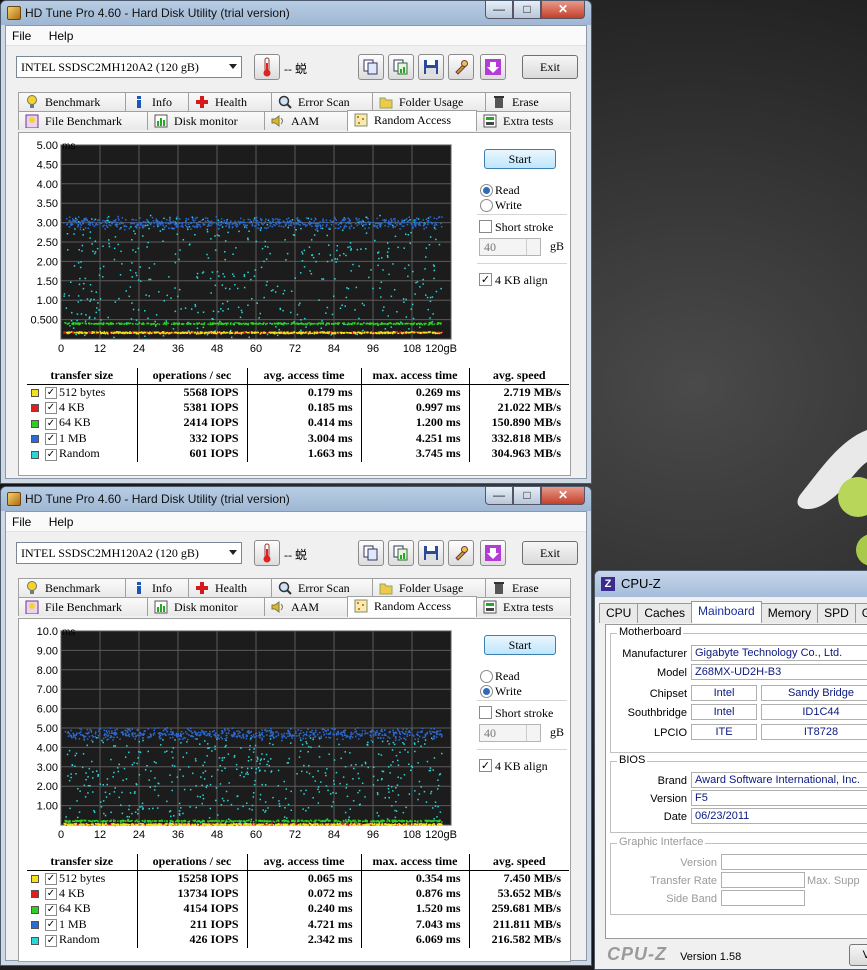  What do you see at coordinates (500, 205) in the screenshot?
I see `write-radio: Write` at bounding box center [500, 205].